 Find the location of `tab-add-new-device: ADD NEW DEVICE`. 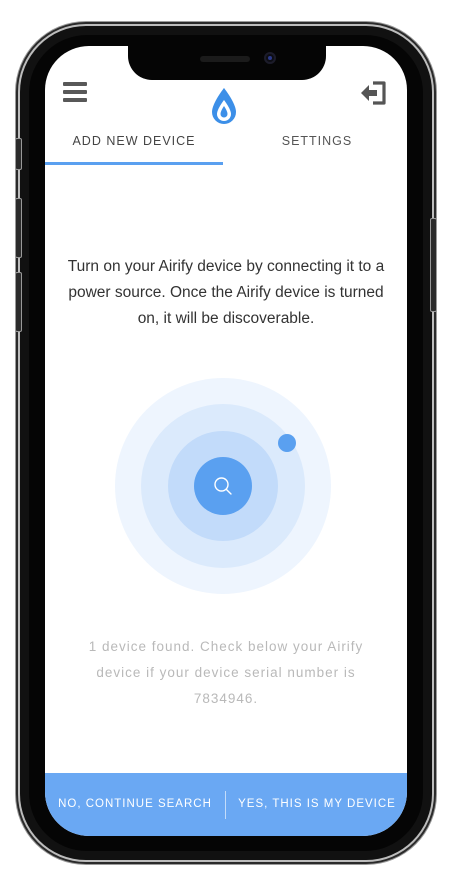

tab-add-new-device: ADD NEW DEVICE is located at coordinates (134, 144).